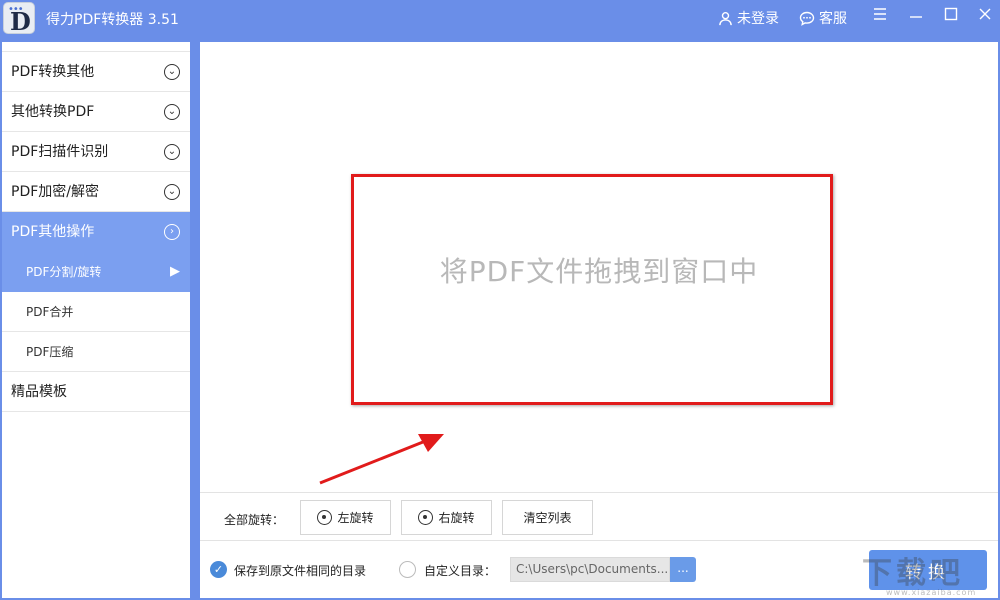 The height and width of the screenshot is (600, 1000). What do you see at coordinates (96, 72) in the screenshot?
I see `sidebar-item-pdf-to-other: PDF转换其他 ⌄` at bounding box center [96, 72].